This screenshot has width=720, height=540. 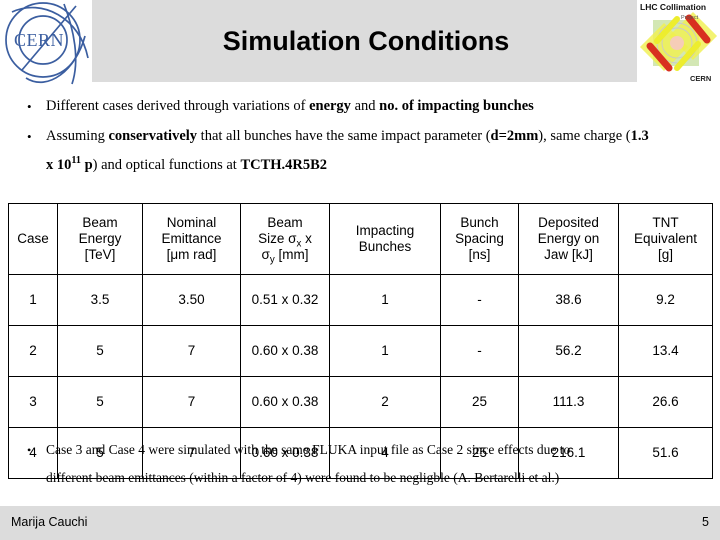 What do you see at coordinates (639, 136) in the screenshot?
I see `bullet-2-seg-6: 1.3` at bounding box center [639, 136].